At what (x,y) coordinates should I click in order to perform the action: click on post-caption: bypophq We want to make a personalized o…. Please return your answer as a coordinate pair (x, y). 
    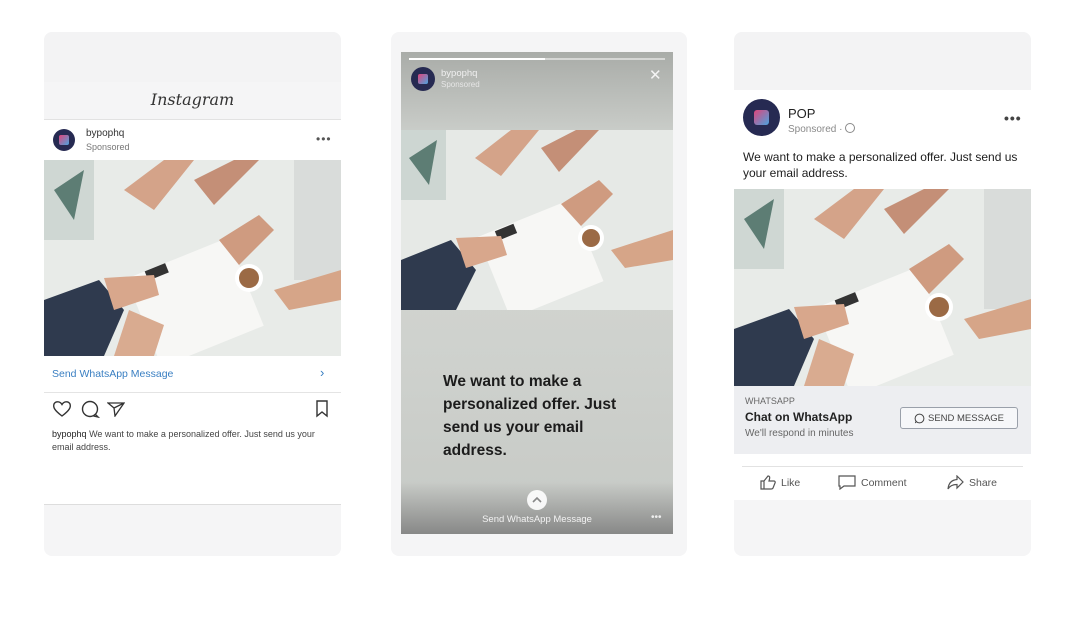
    Looking at the image, I should click on (187, 441).